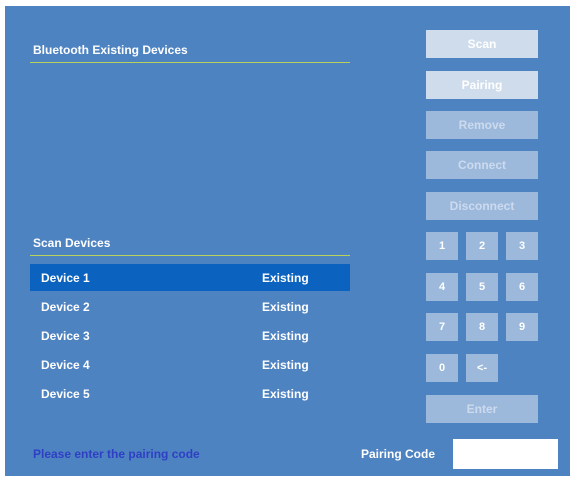  Describe the element at coordinates (442, 368) in the screenshot. I see `keypad-0-button: 0` at that location.